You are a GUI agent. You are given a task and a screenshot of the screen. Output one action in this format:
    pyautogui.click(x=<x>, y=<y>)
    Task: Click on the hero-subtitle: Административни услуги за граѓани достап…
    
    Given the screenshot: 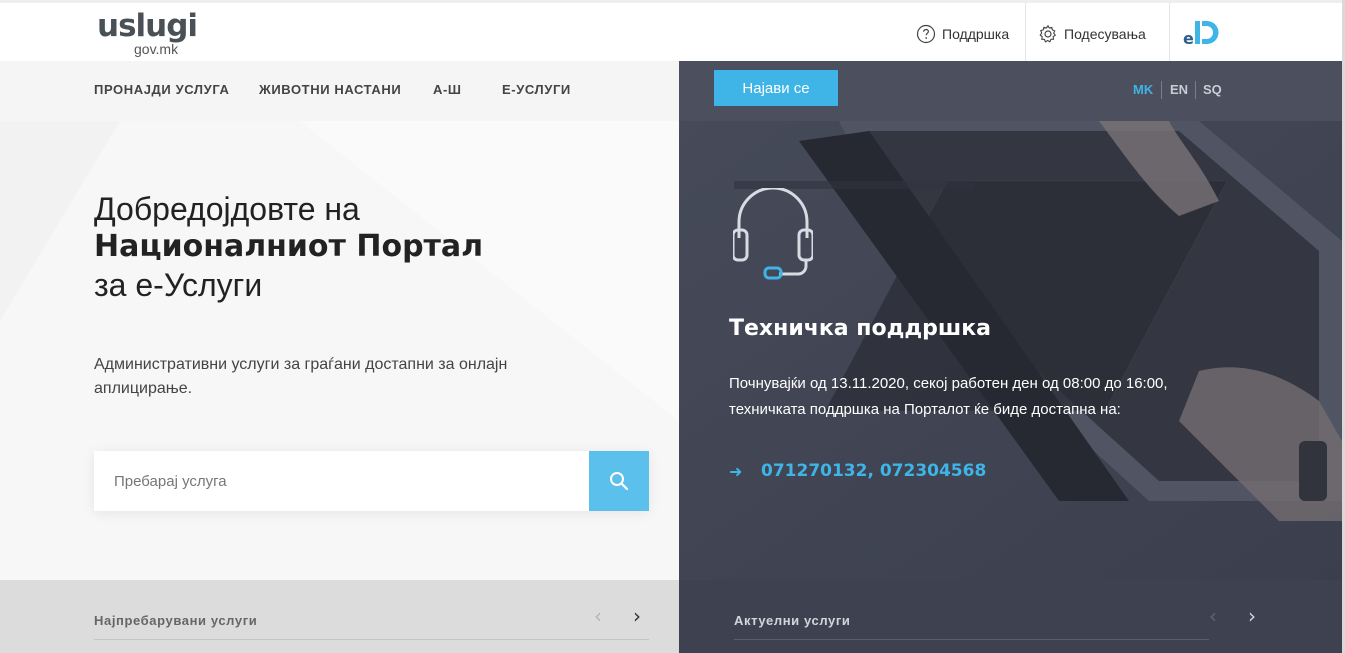 What is the action you would take?
    pyautogui.click(x=301, y=376)
    